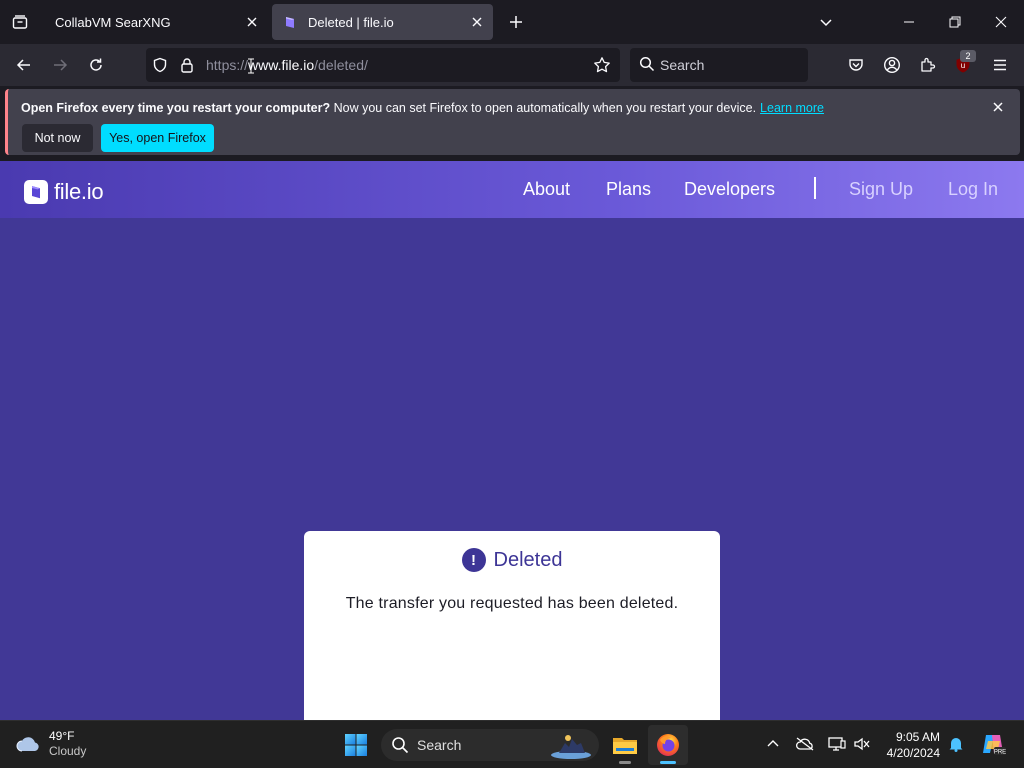 Image resolution: width=1024 pixels, height=768 pixels. I want to click on clock-time: 9:05 AM, so click(917, 737).